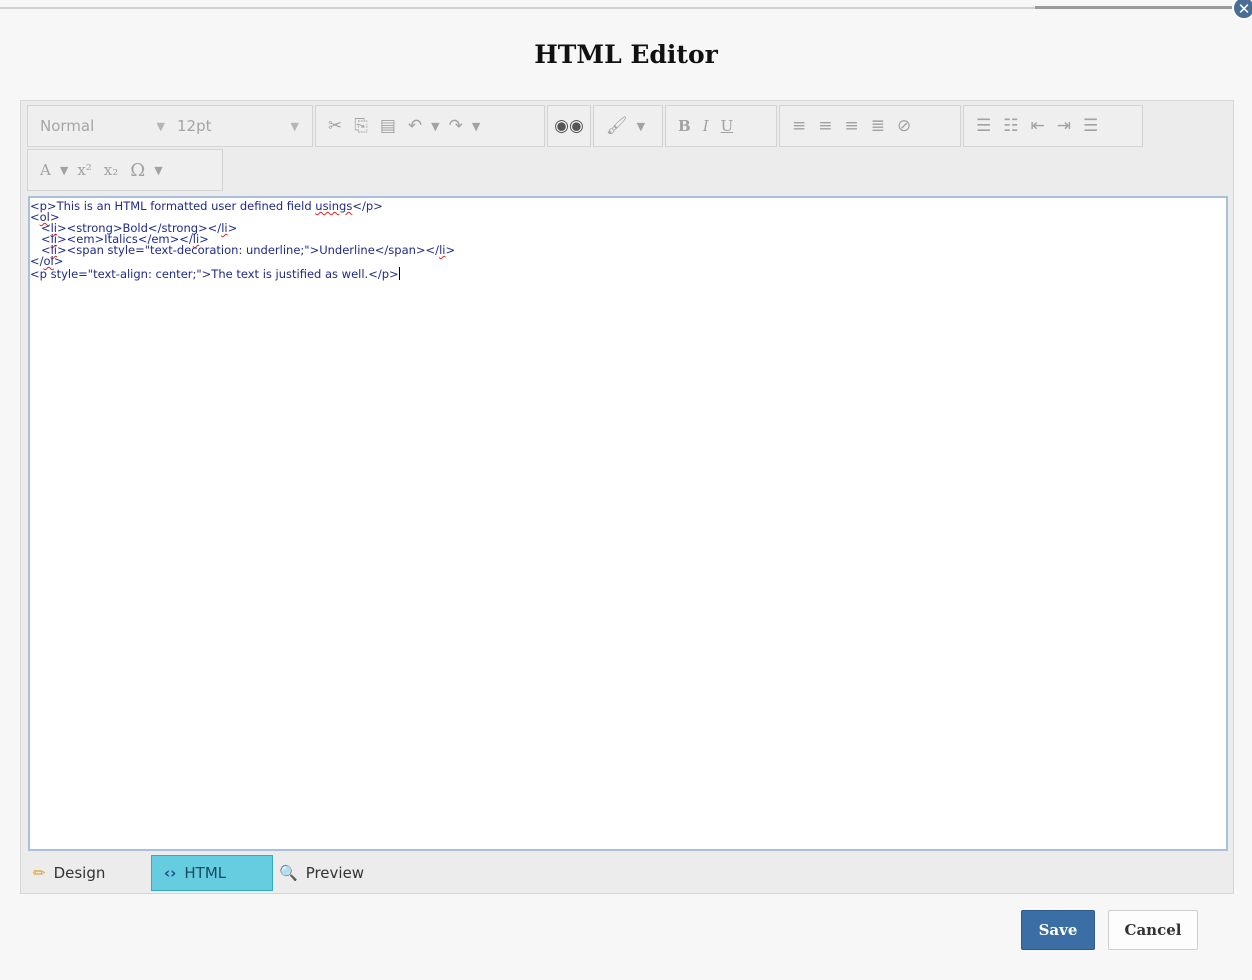 The height and width of the screenshot is (980, 1252). Describe the element at coordinates (626, 4) in the screenshot. I see `dialog-top-border` at that location.